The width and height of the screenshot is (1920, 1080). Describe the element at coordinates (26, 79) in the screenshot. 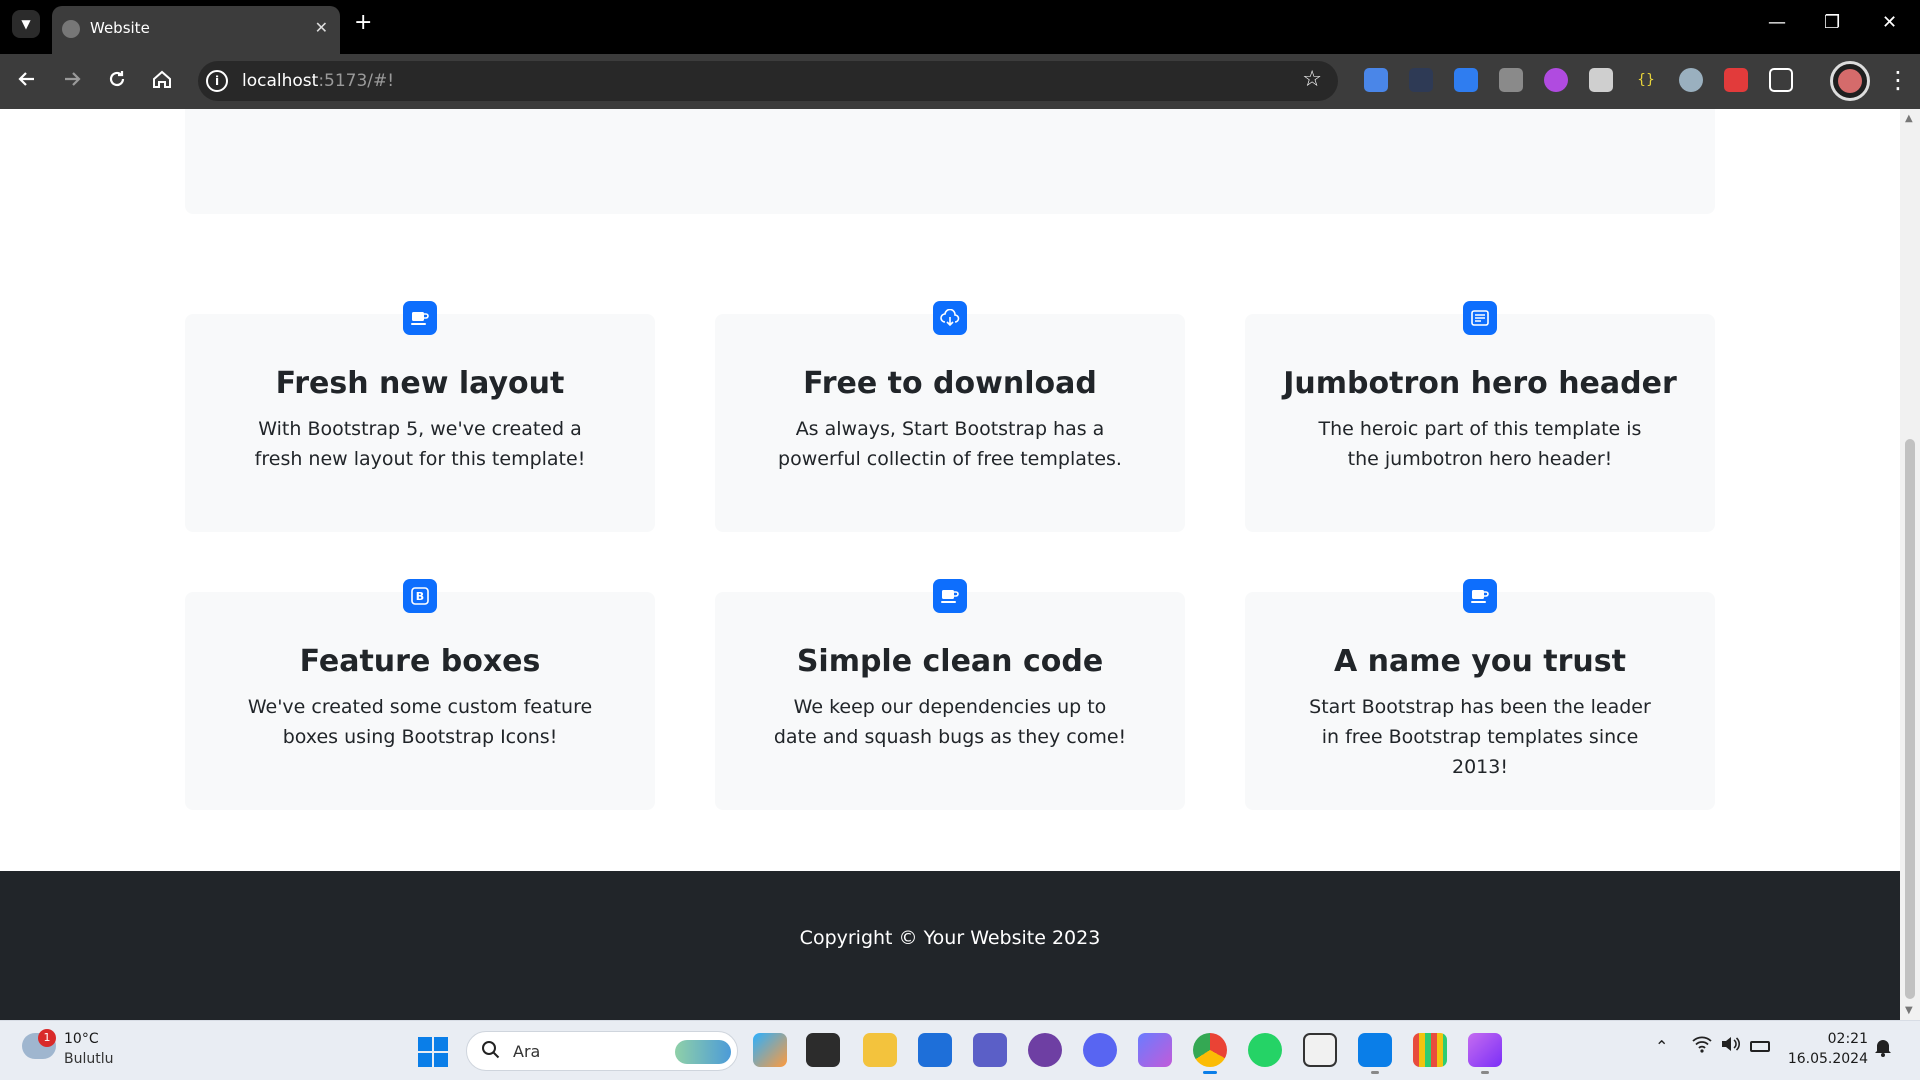

I see `arrow-left-icon` at that location.